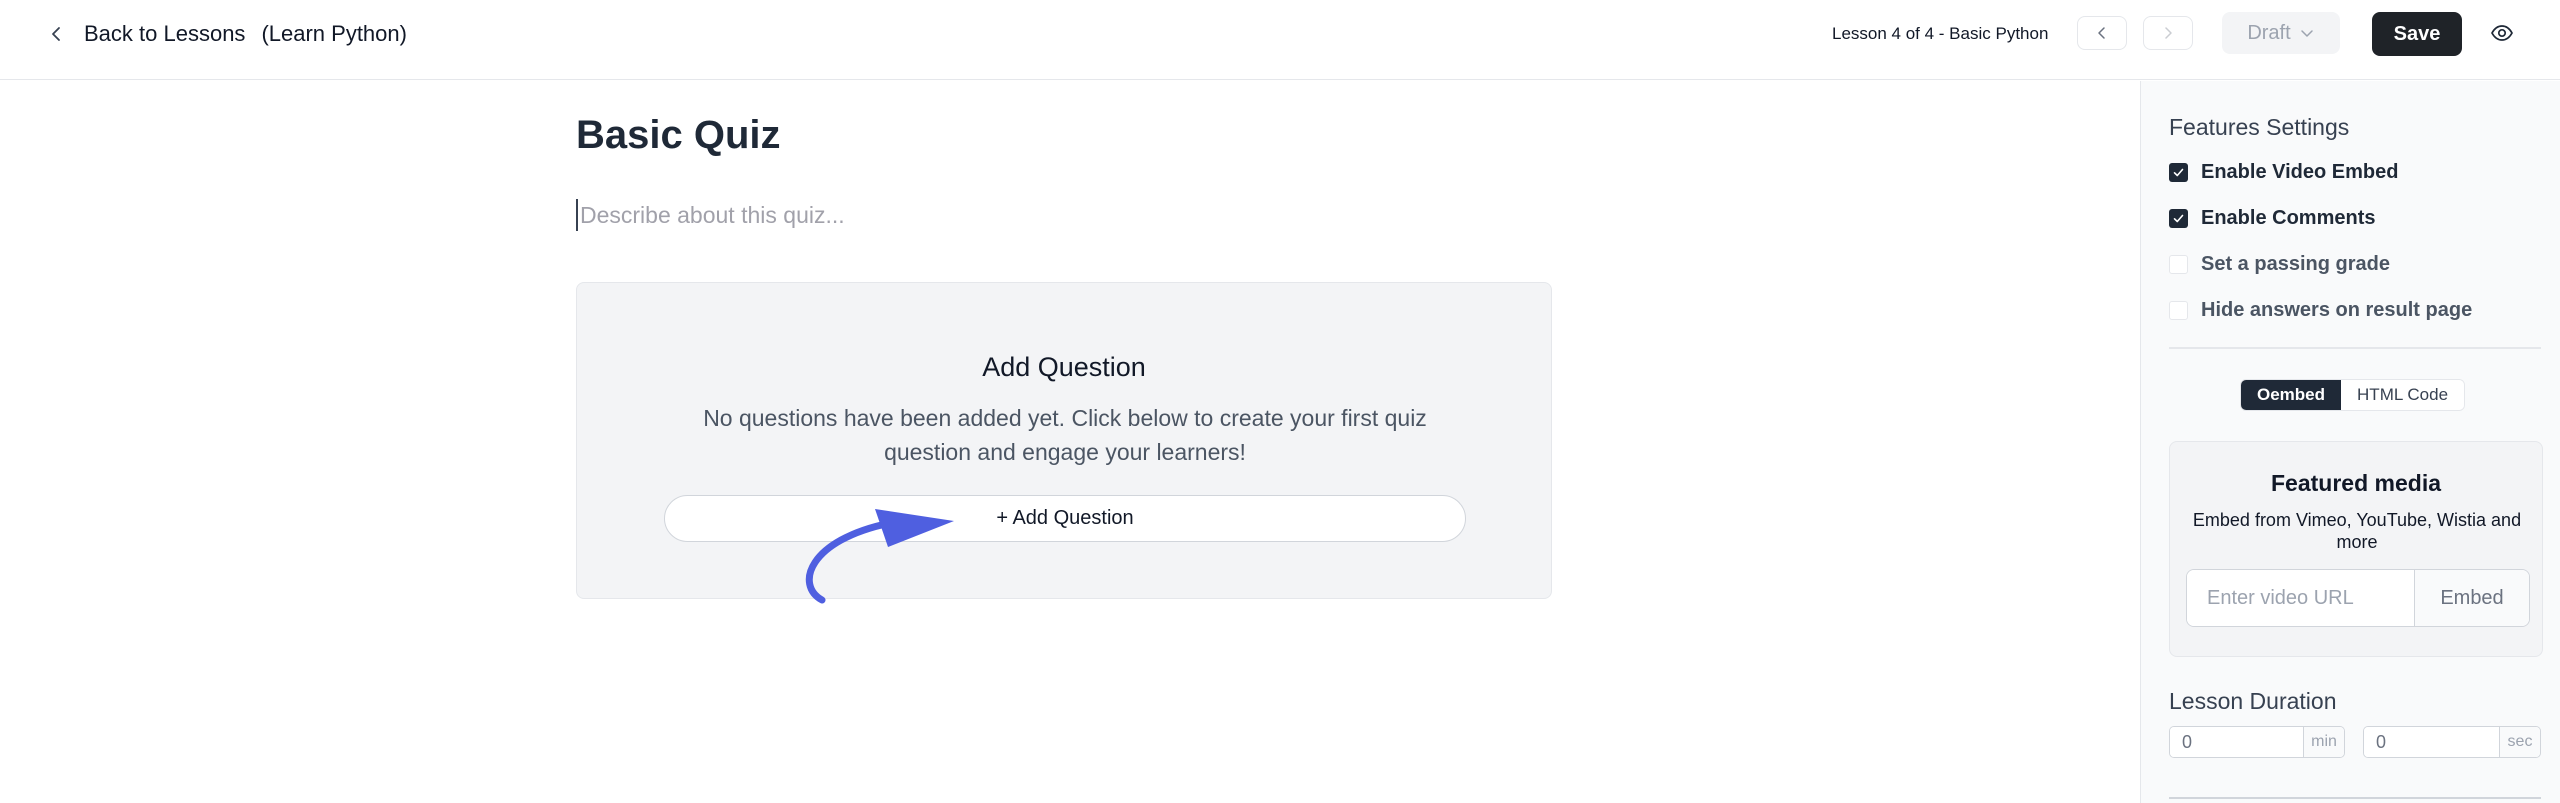 This screenshot has height=803, width=2560. Describe the element at coordinates (2300, 172) in the screenshot. I see `feature-label: Enable Video Embed` at that location.